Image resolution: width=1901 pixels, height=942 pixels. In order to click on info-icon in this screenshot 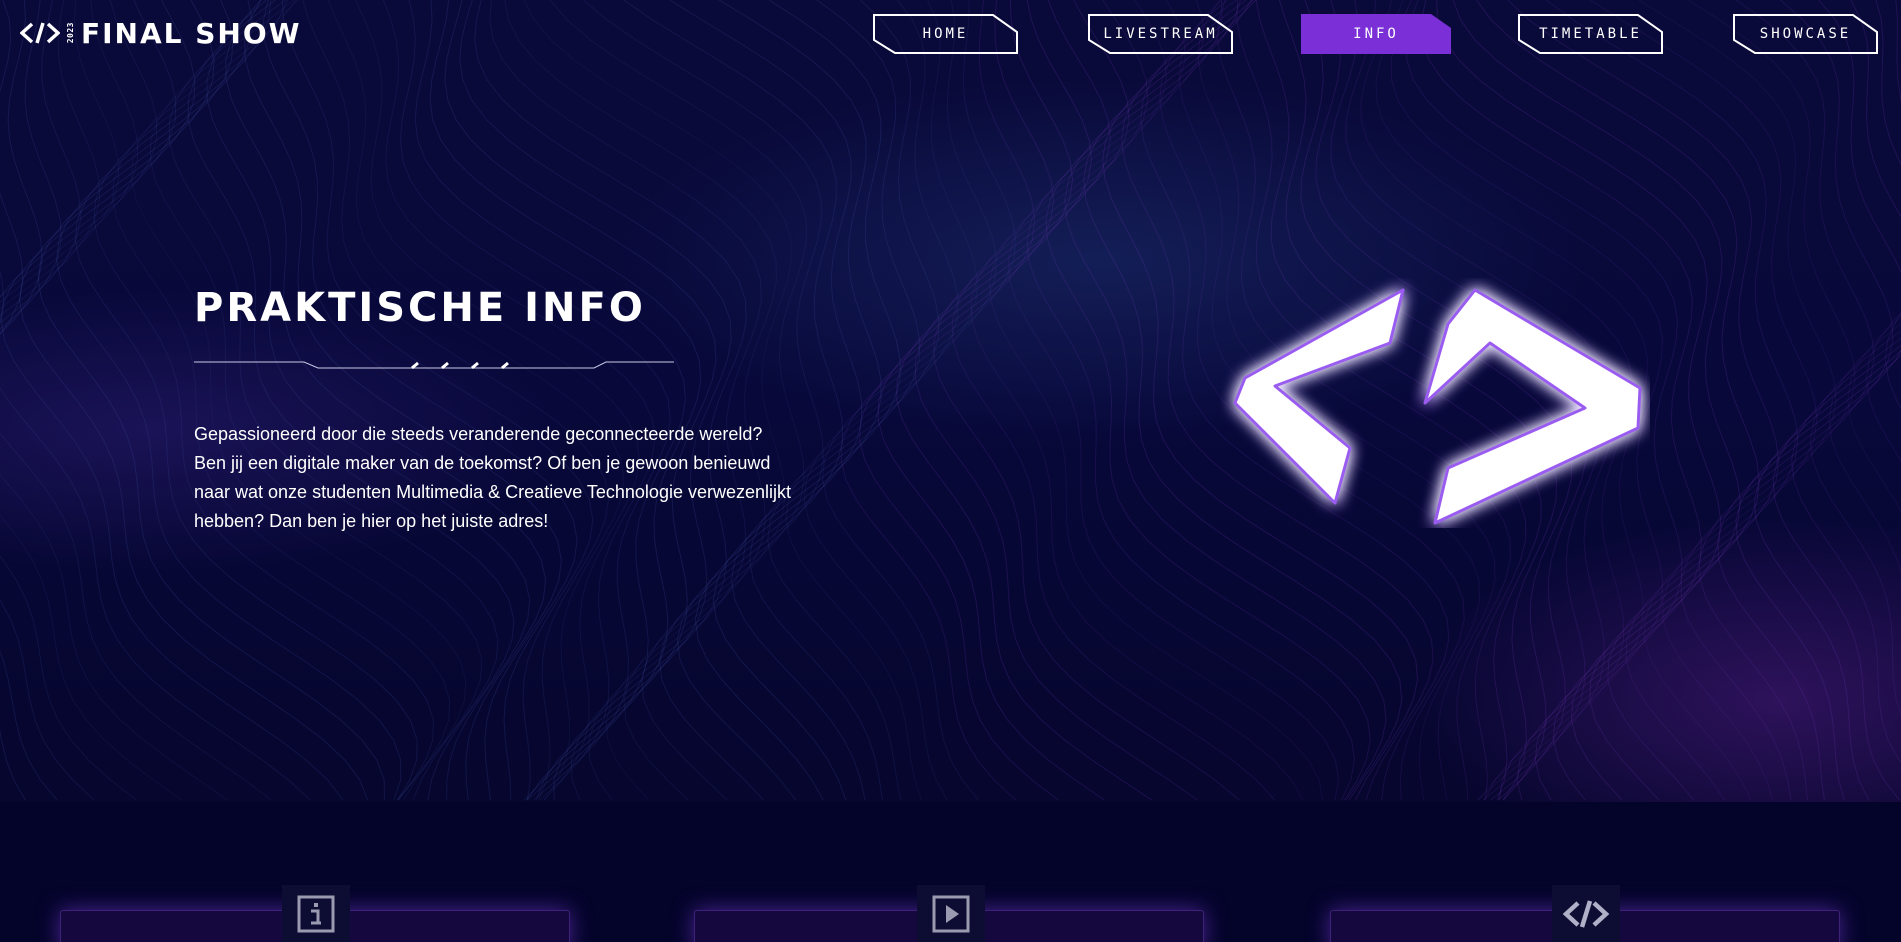, I will do `click(316, 913)`.